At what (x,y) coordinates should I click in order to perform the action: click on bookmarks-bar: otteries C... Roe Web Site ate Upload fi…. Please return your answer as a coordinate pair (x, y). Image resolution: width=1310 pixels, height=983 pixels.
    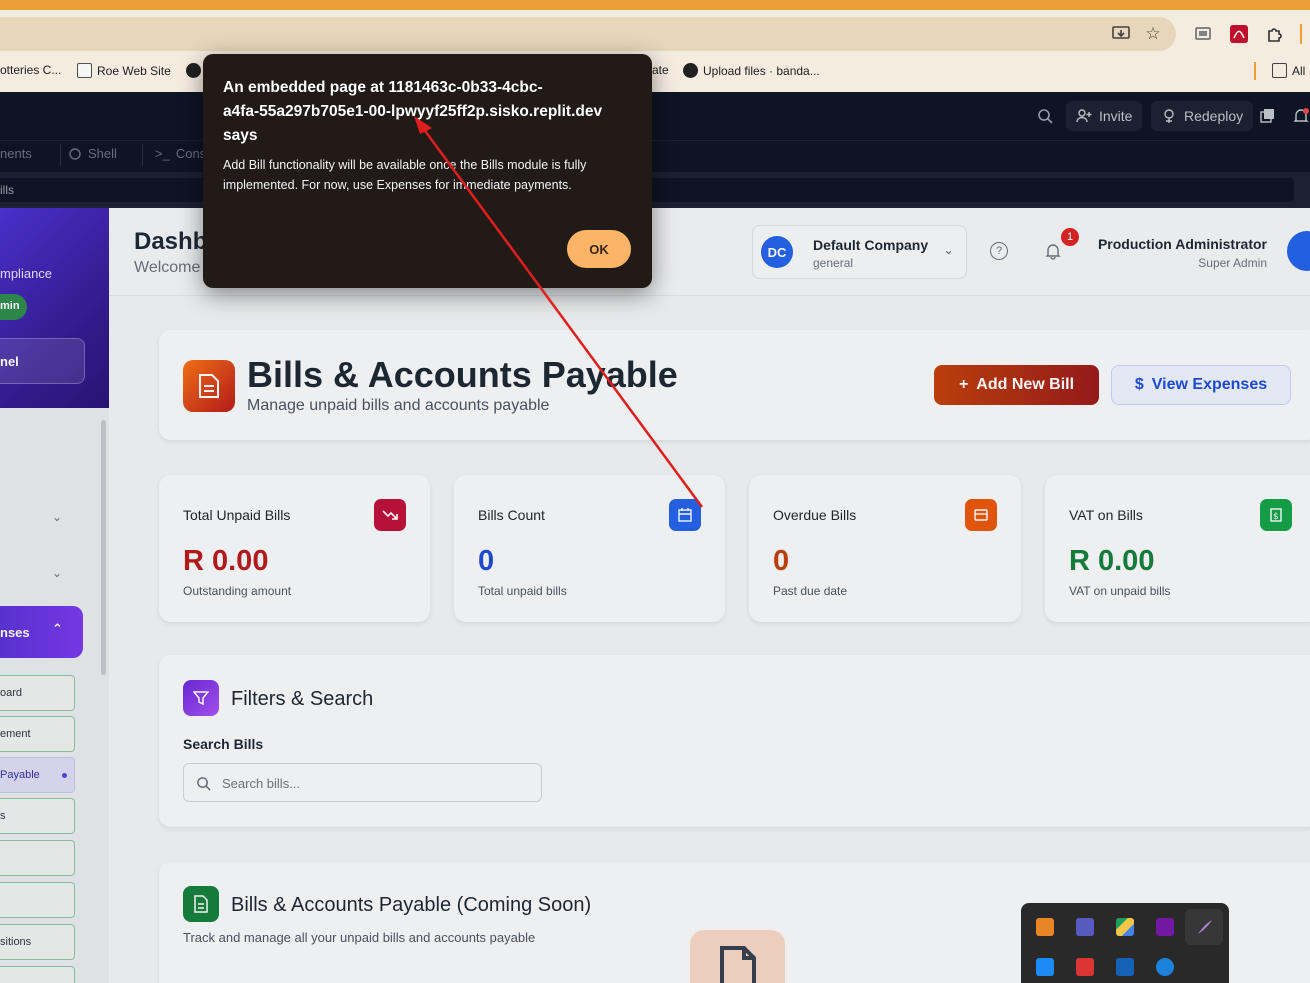
    Looking at the image, I should click on (655, 71).